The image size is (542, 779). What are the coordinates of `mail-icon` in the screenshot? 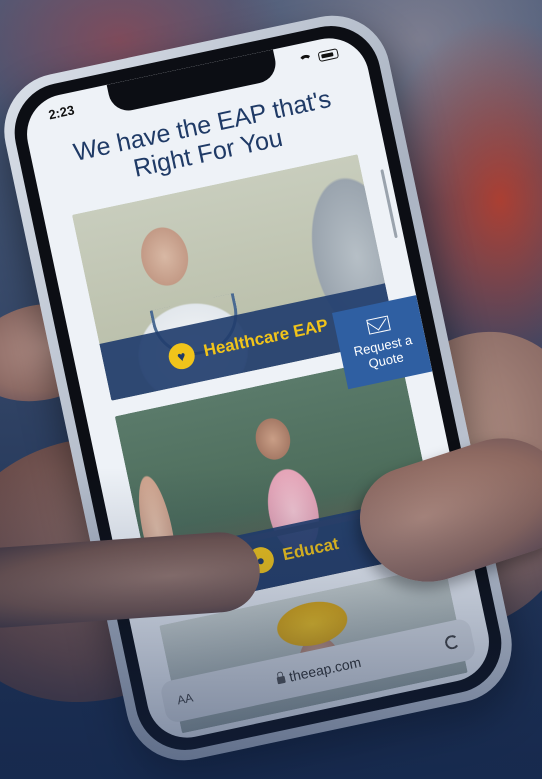 It's located at (378, 324).